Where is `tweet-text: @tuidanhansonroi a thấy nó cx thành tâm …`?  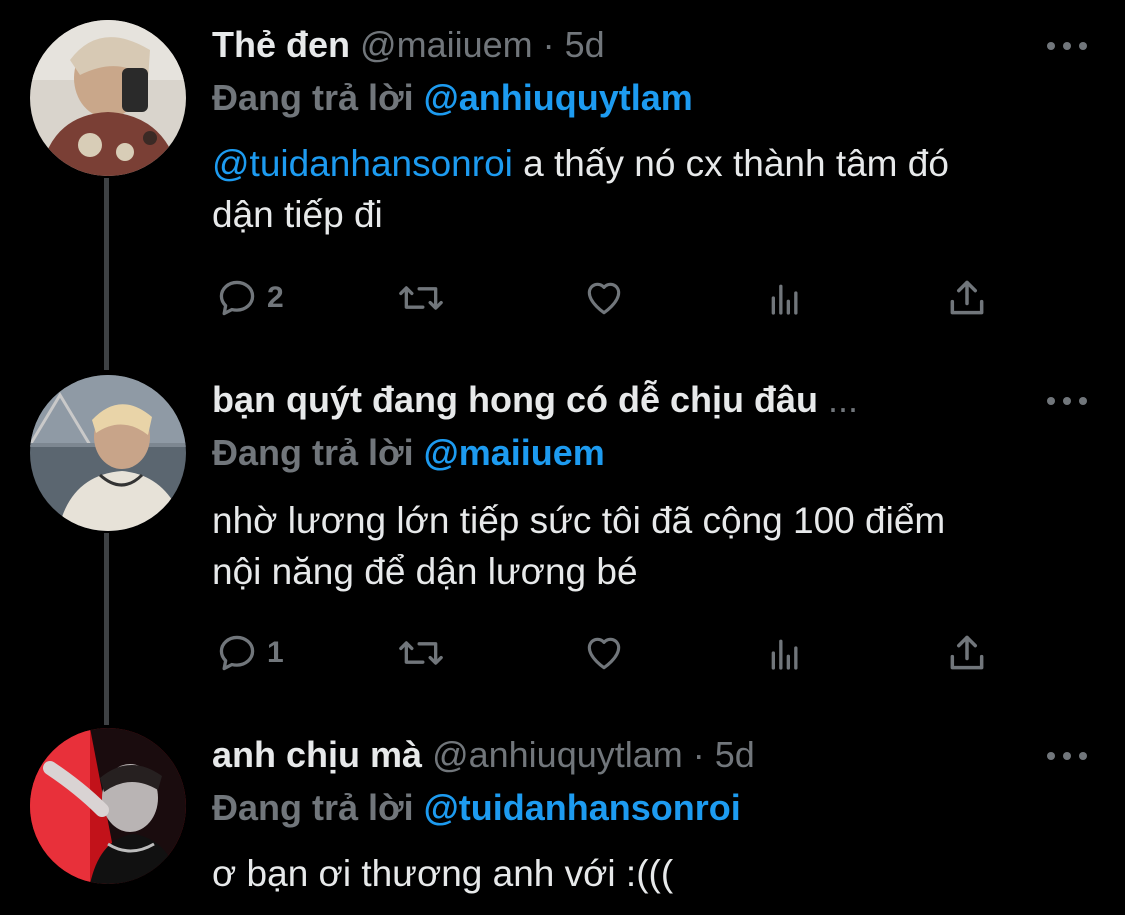
tweet-text: @tuidanhansonroi a thấy nó cx thành tâm … is located at coordinates (652, 189).